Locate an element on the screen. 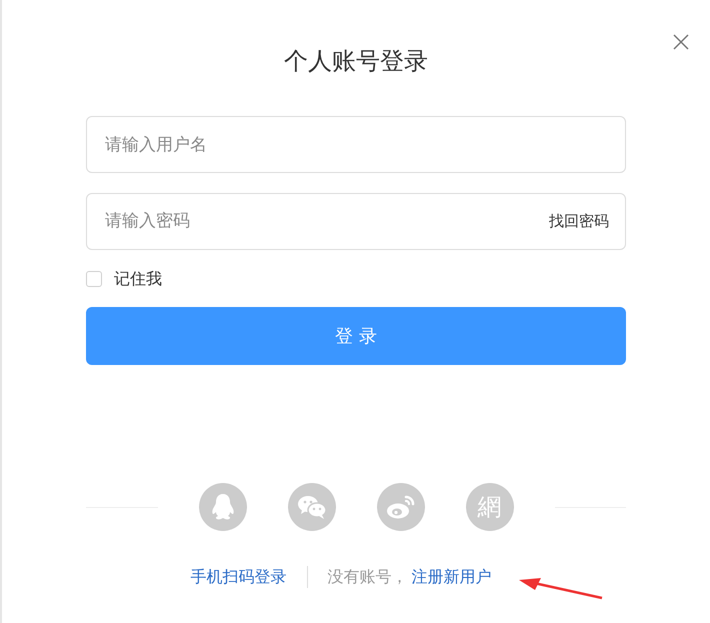  username-field: 请输入用户名 is located at coordinates (356, 144).